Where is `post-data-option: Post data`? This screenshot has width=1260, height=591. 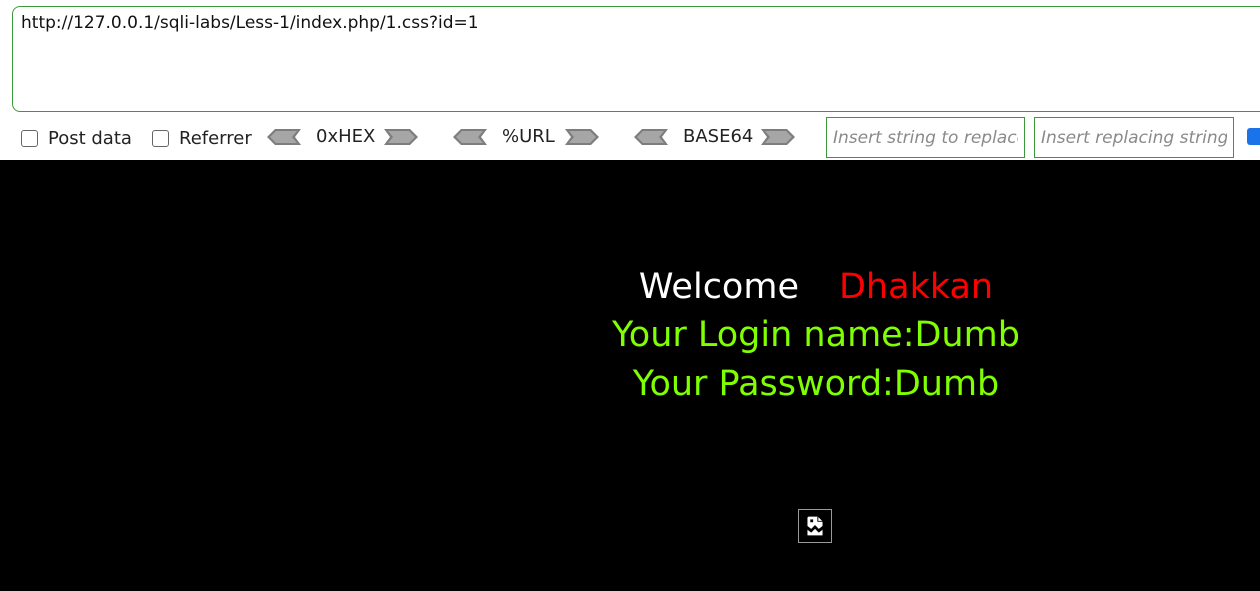
post-data-option: Post data is located at coordinates (76, 138).